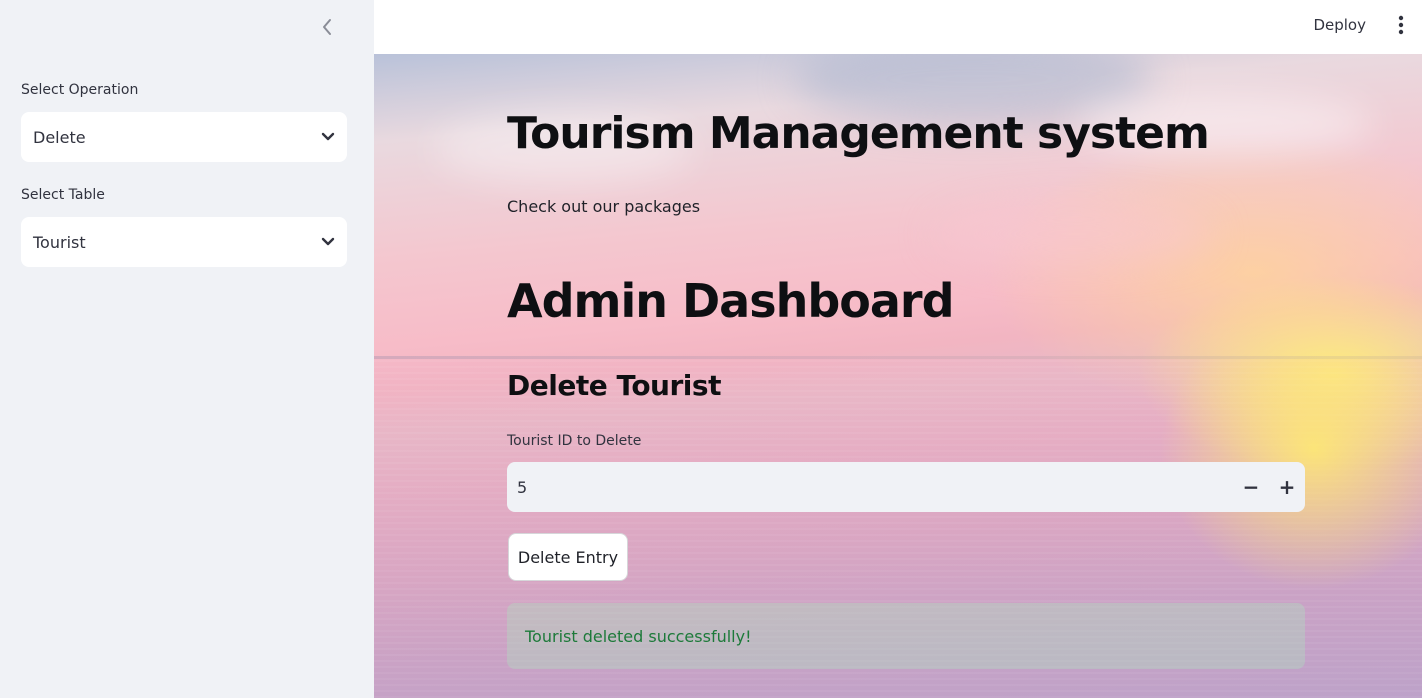 This screenshot has height=698, width=1422. I want to click on chevron-left-icon, so click(327, 27).